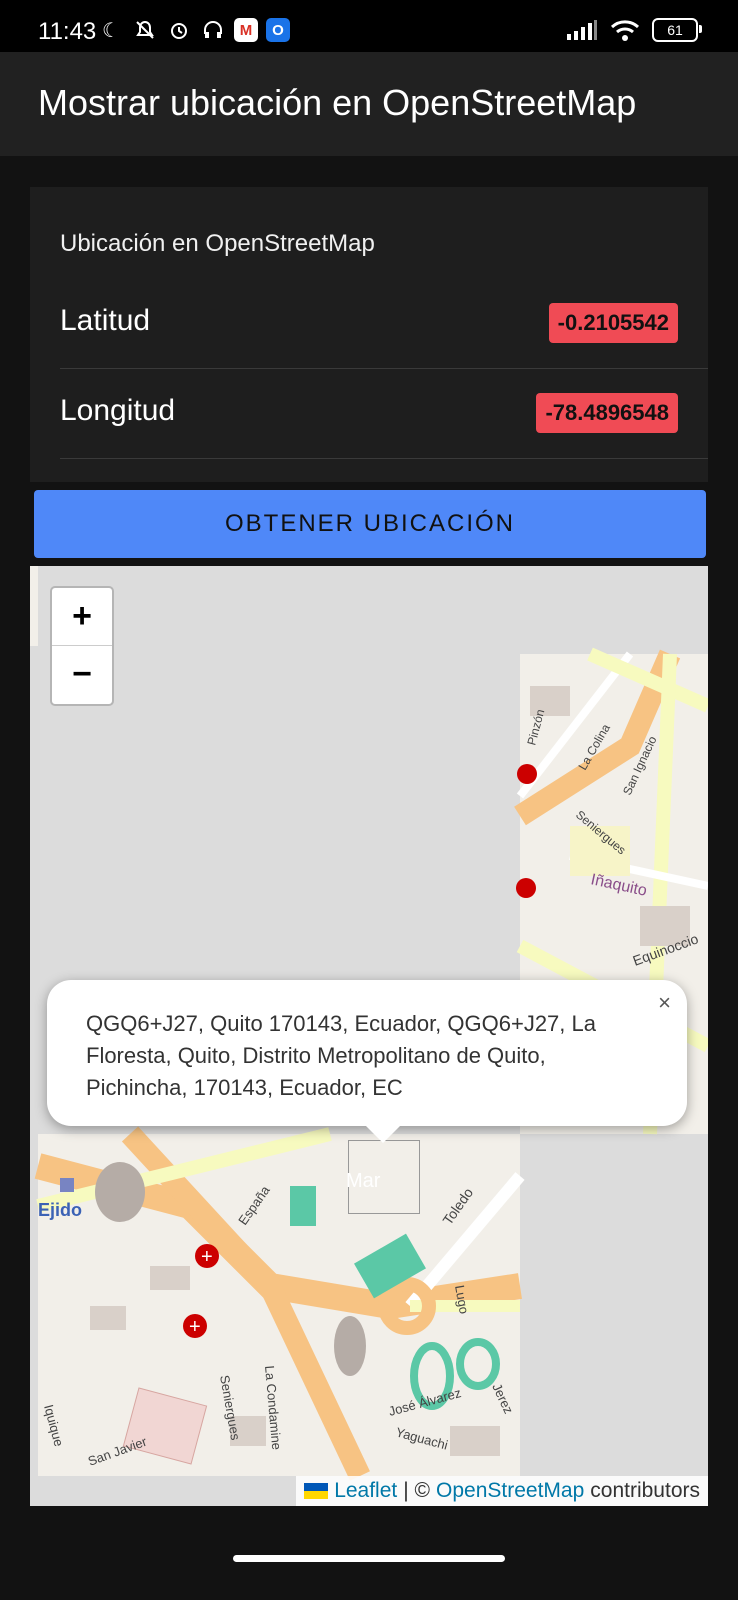 The width and height of the screenshot is (738, 1600). I want to click on moon-icon: ☾, so click(111, 30).